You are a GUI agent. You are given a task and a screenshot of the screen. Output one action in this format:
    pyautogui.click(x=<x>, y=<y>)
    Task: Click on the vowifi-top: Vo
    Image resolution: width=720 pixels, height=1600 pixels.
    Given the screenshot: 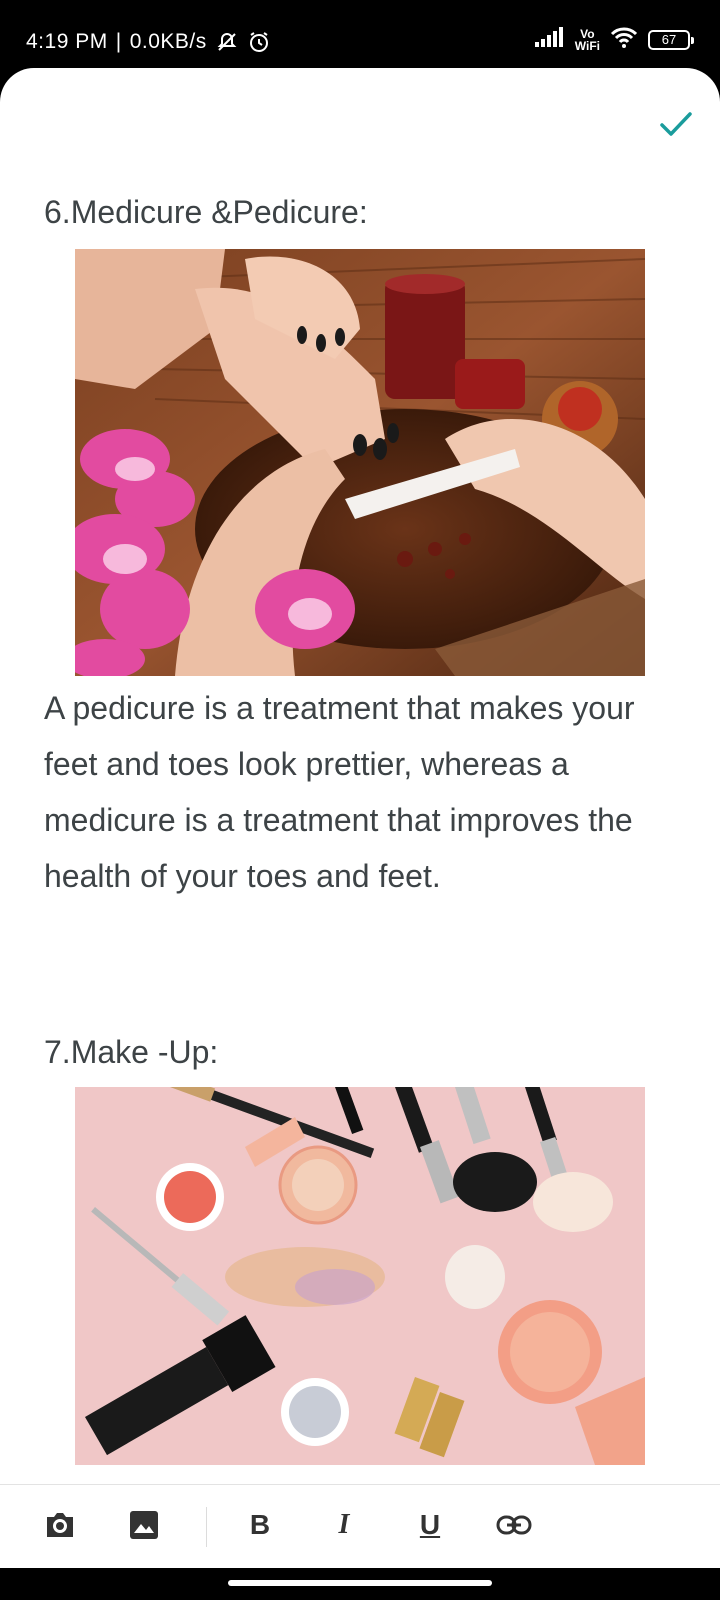 What is the action you would take?
    pyautogui.click(x=587, y=33)
    